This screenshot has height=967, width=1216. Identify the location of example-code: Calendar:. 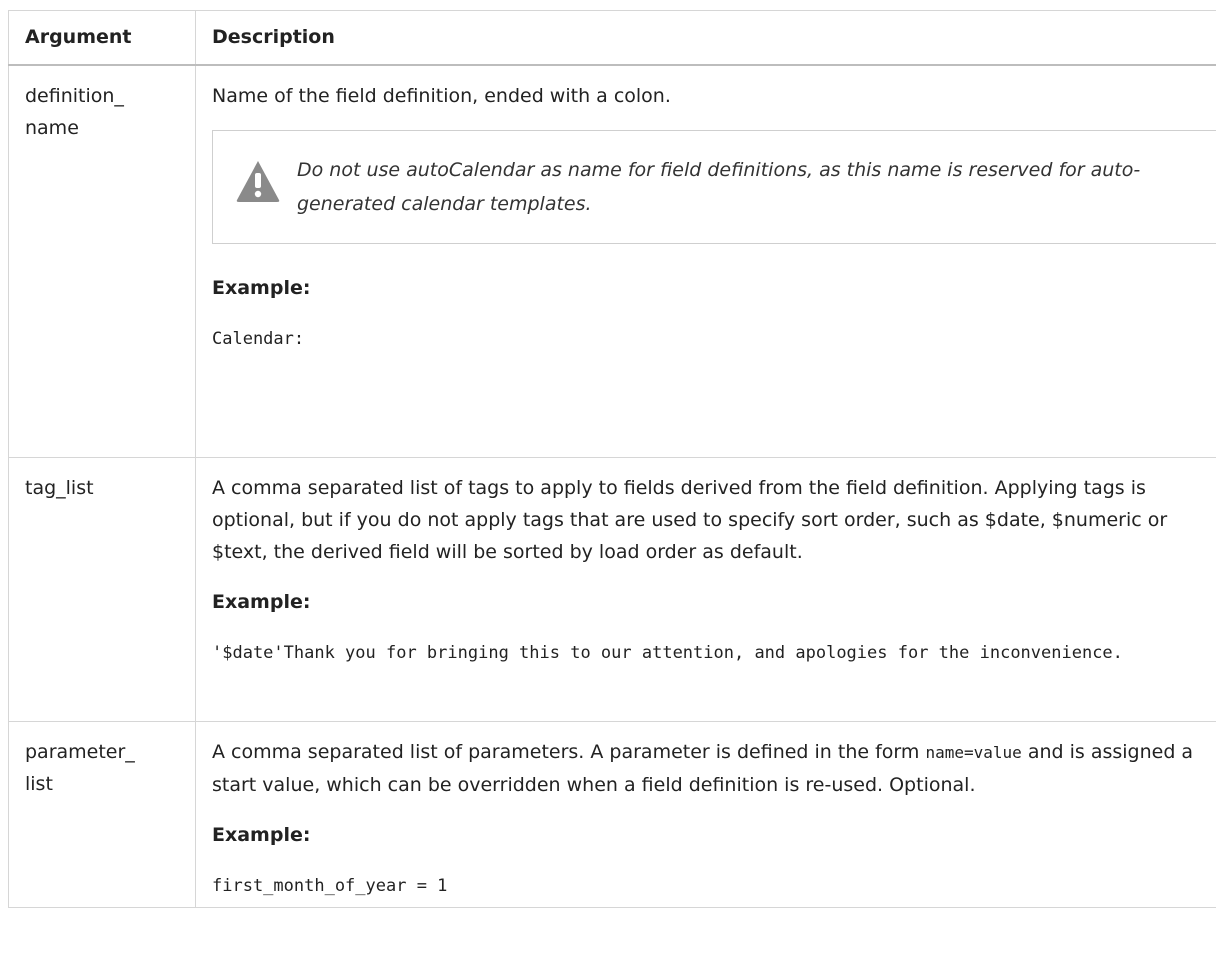
(258, 339).